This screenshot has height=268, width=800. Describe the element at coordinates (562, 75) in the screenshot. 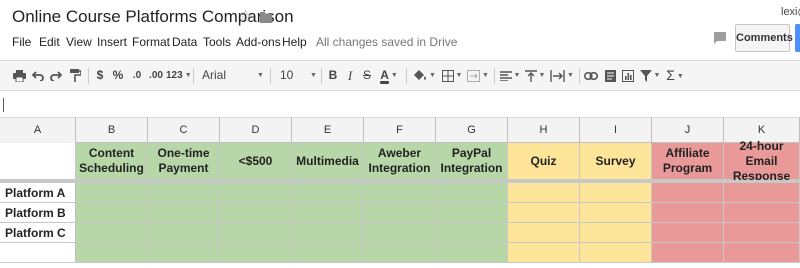

I see `text-wrapping-button: ▼` at that location.